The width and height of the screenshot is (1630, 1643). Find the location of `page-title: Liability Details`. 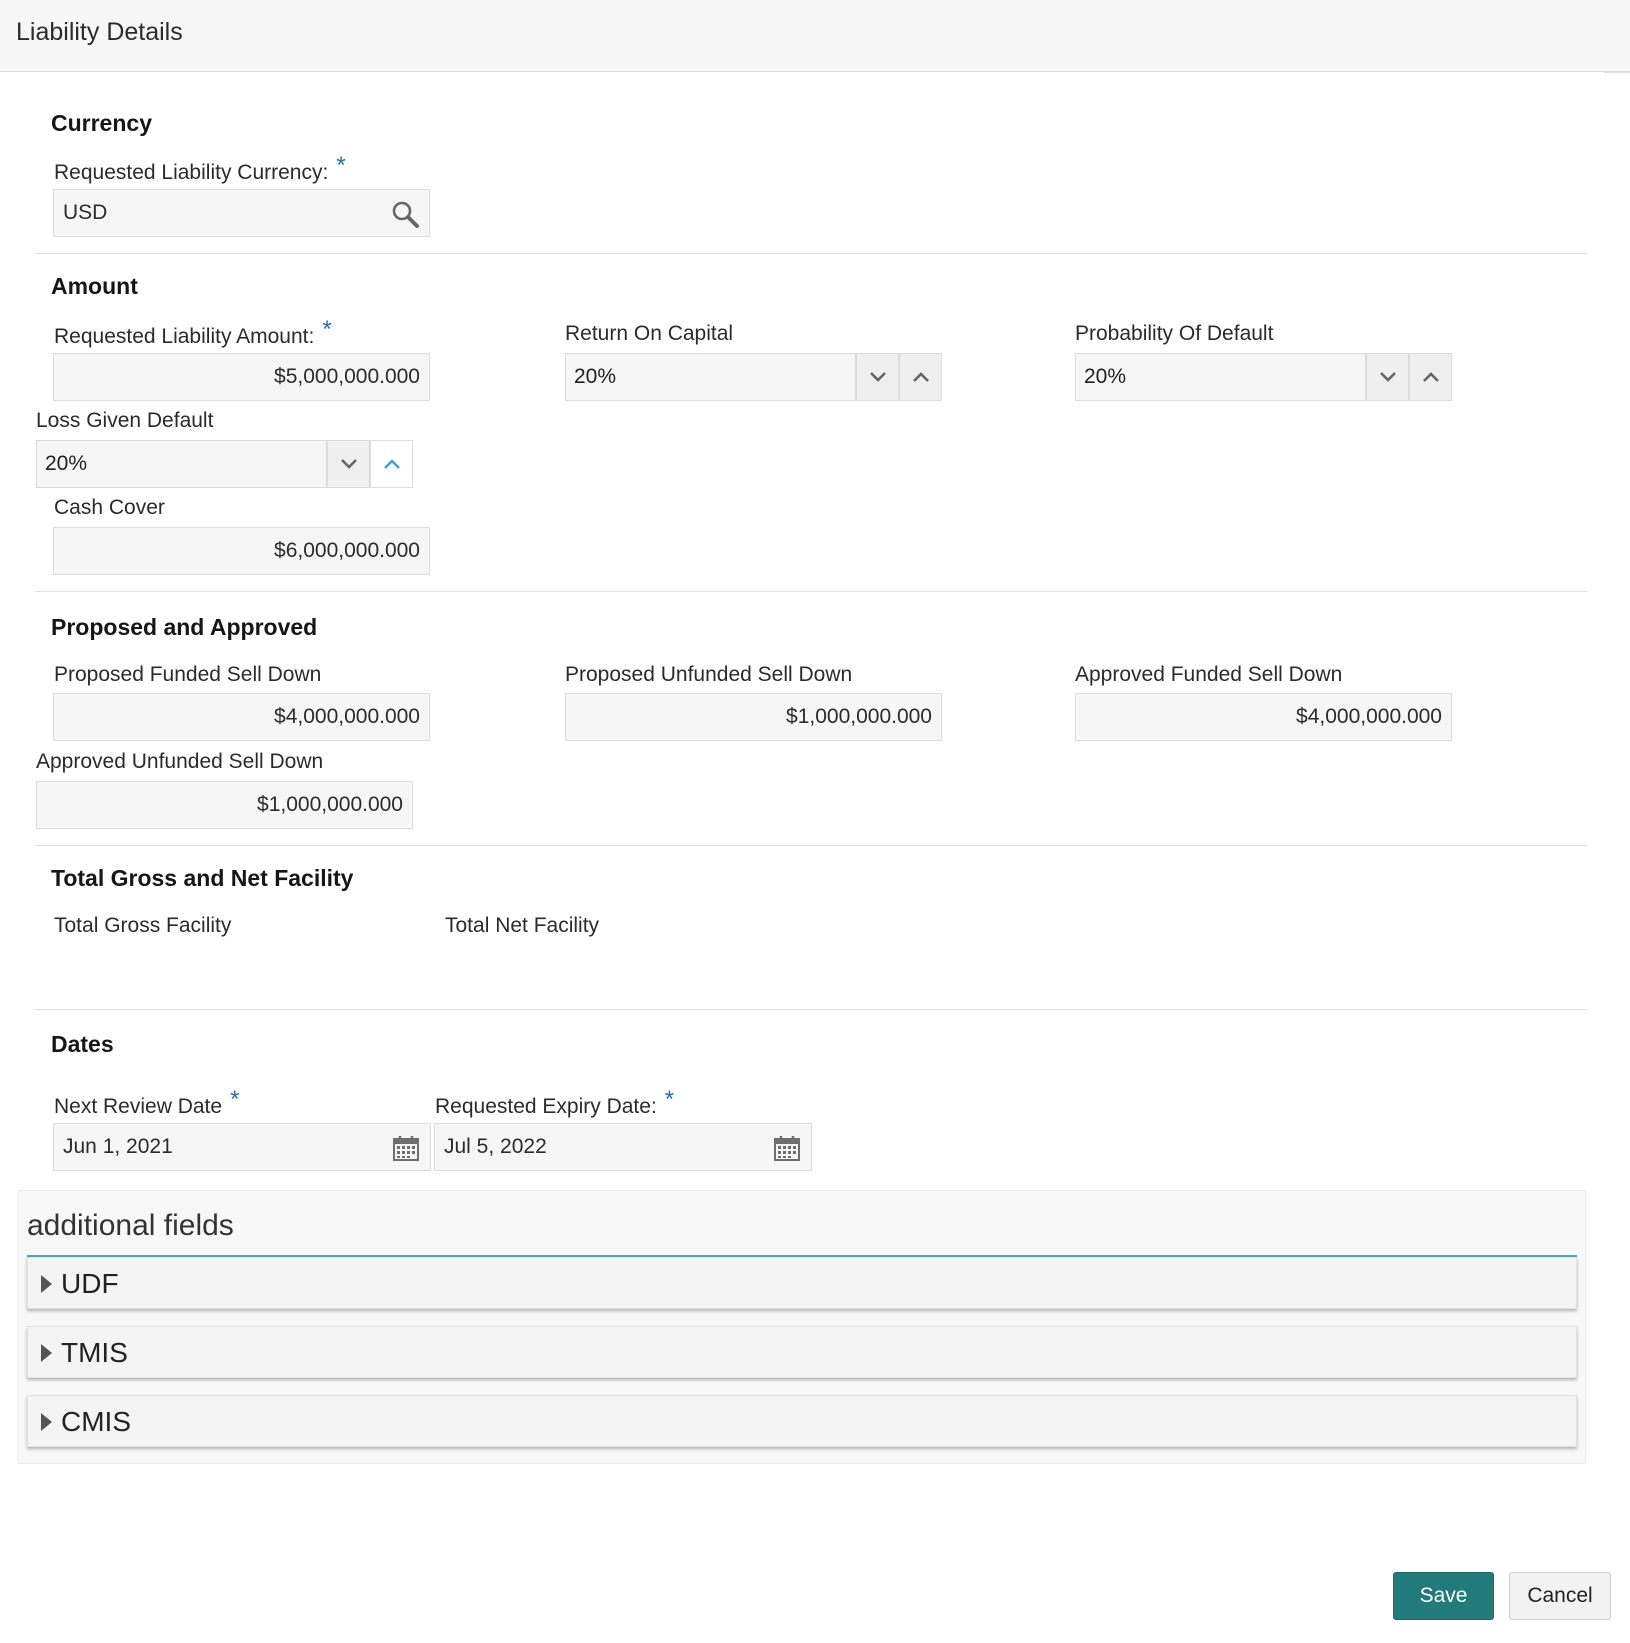

page-title: Liability Details is located at coordinates (99, 32).